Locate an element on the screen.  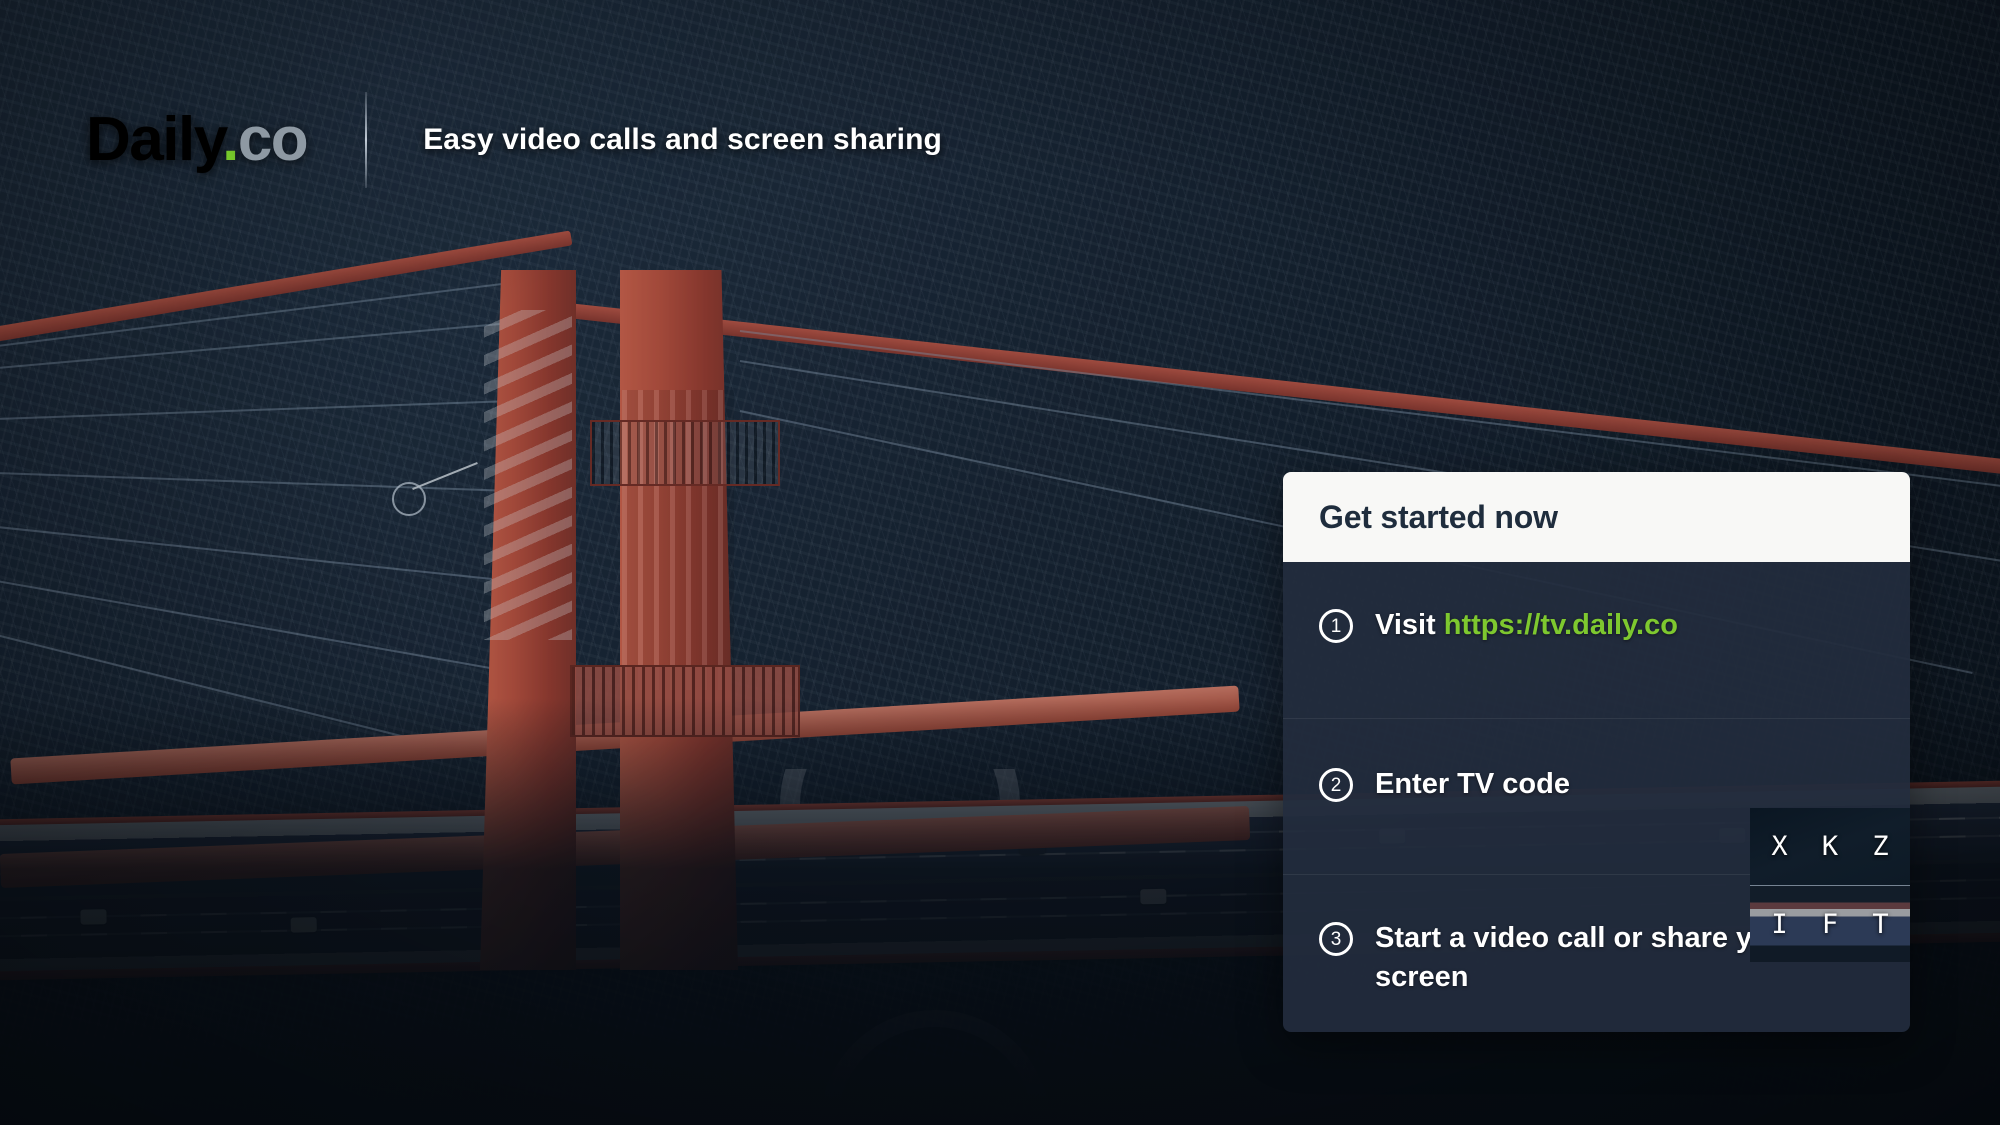
step-number-badge: 1 is located at coordinates (1336, 626).